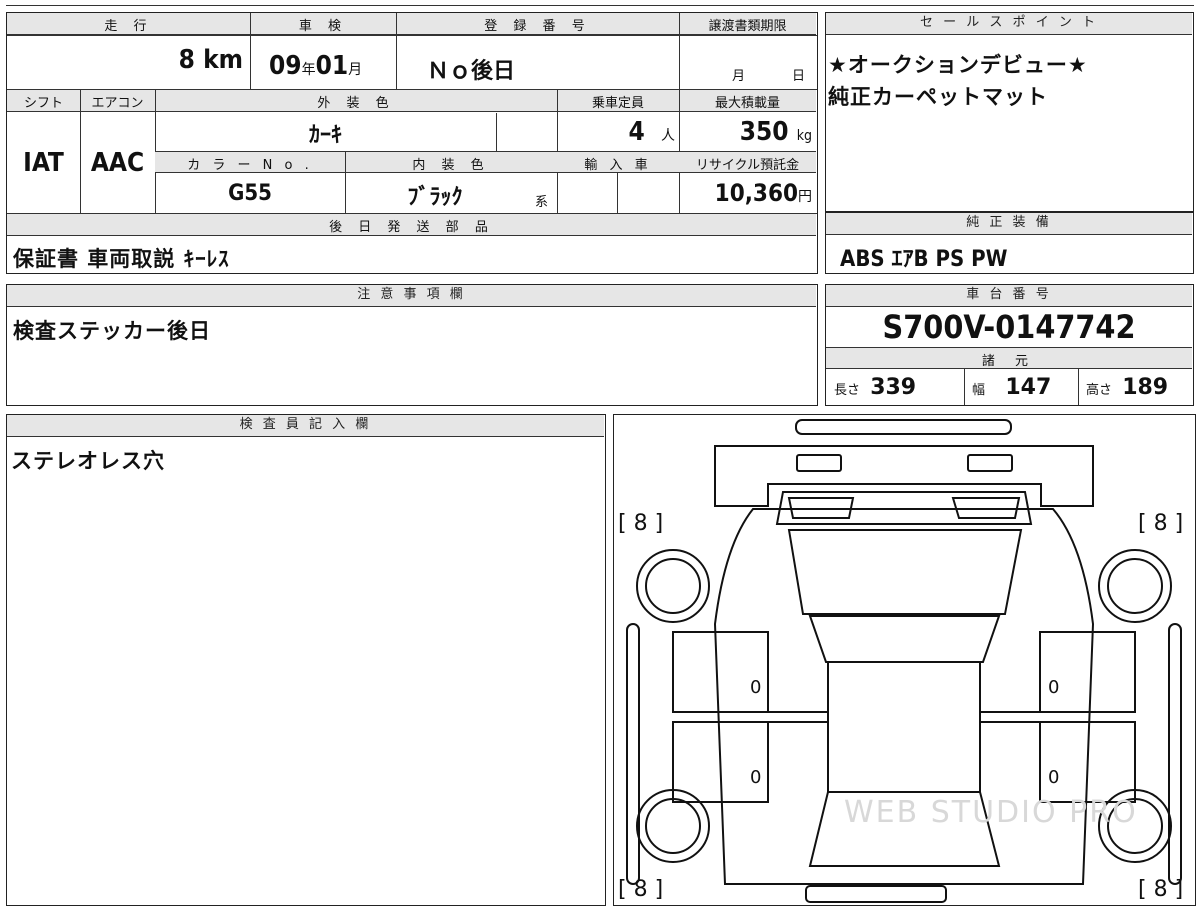 Image resolution: width=1200 pixels, height=906 pixels. What do you see at coordinates (117, 163) in the screenshot?
I see `aircon-value: AAC` at bounding box center [117, 163].